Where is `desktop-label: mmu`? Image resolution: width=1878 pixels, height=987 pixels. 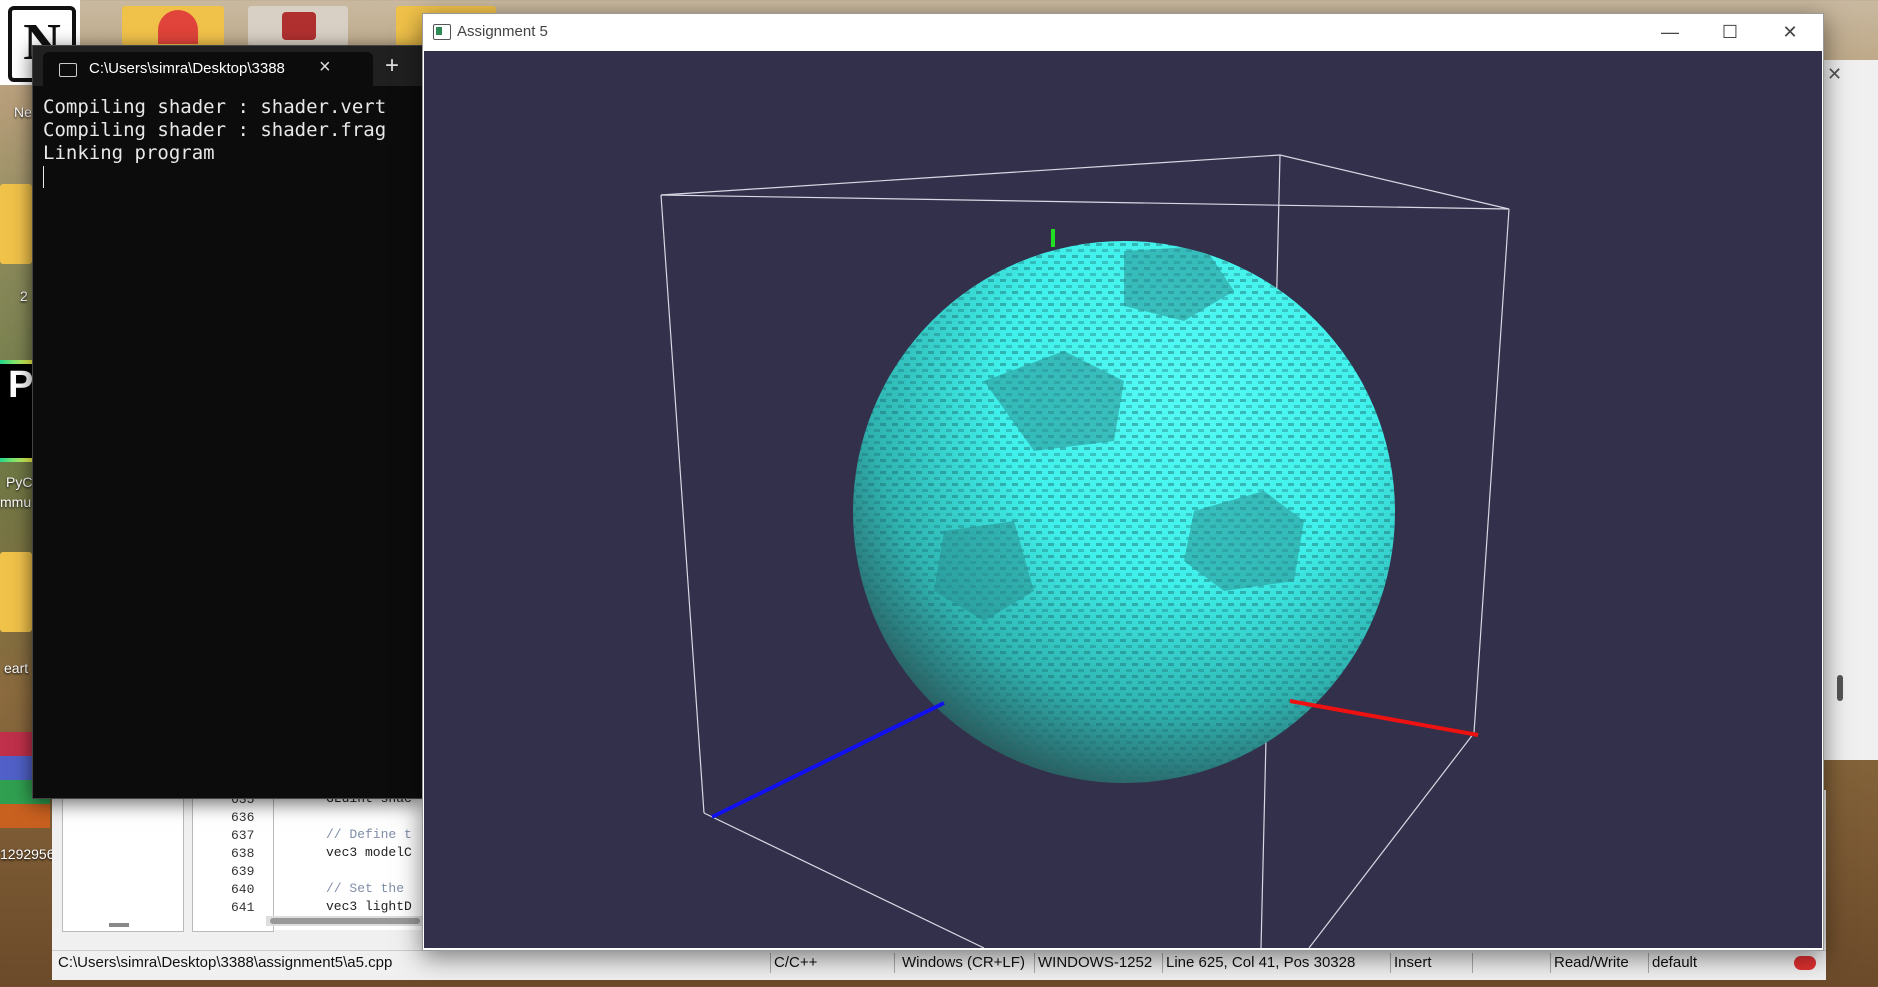
desktop-label: mmu is located at coordinates (15, 502).